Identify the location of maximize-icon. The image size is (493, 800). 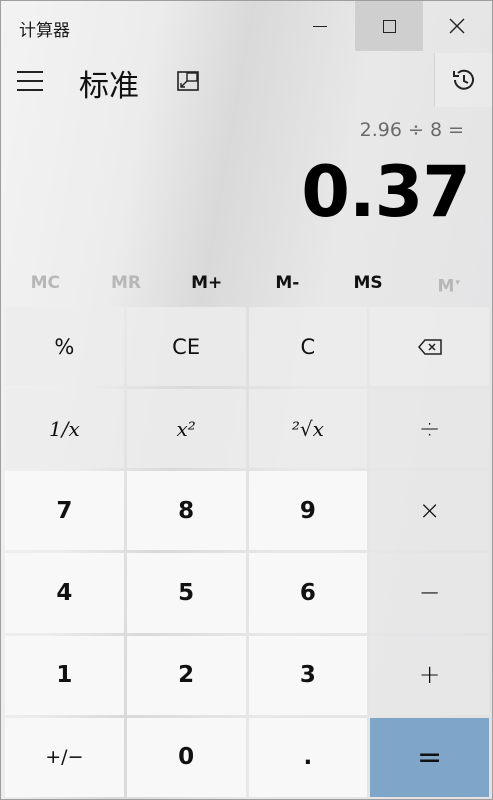
(389, 26).